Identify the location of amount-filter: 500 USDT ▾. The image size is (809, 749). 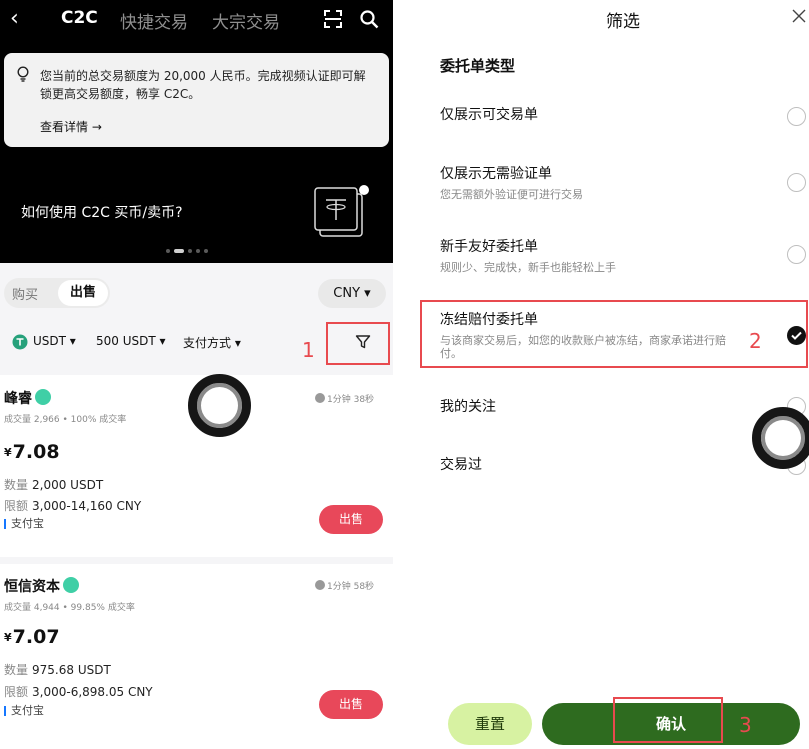
(131, 341).